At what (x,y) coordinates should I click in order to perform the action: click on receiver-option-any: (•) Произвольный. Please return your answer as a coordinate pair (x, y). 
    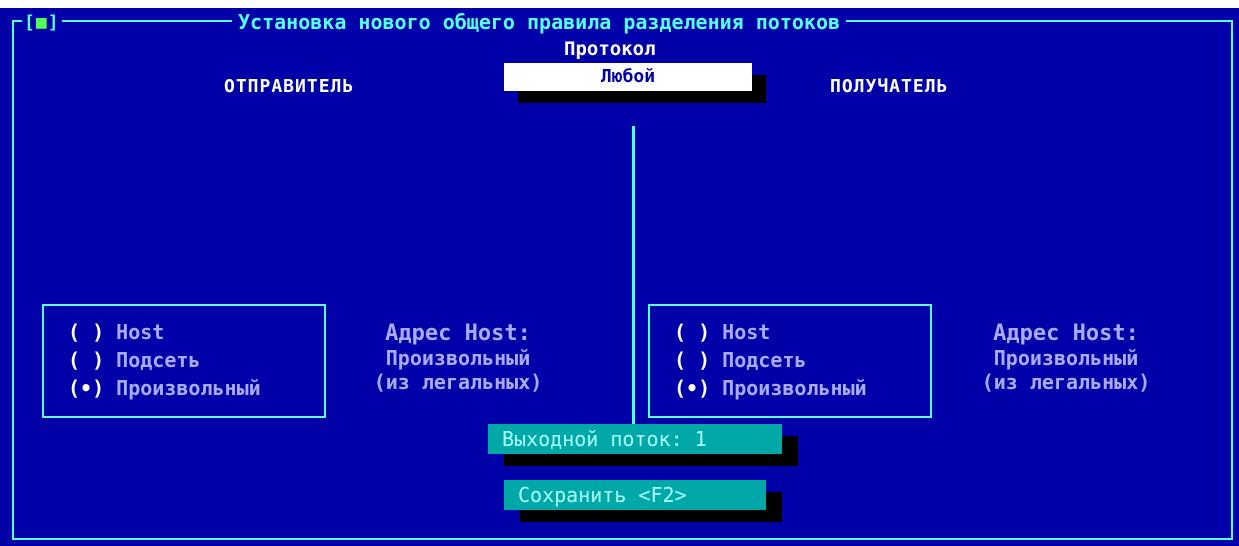
    Looking at the image, I should click on (770, 388).